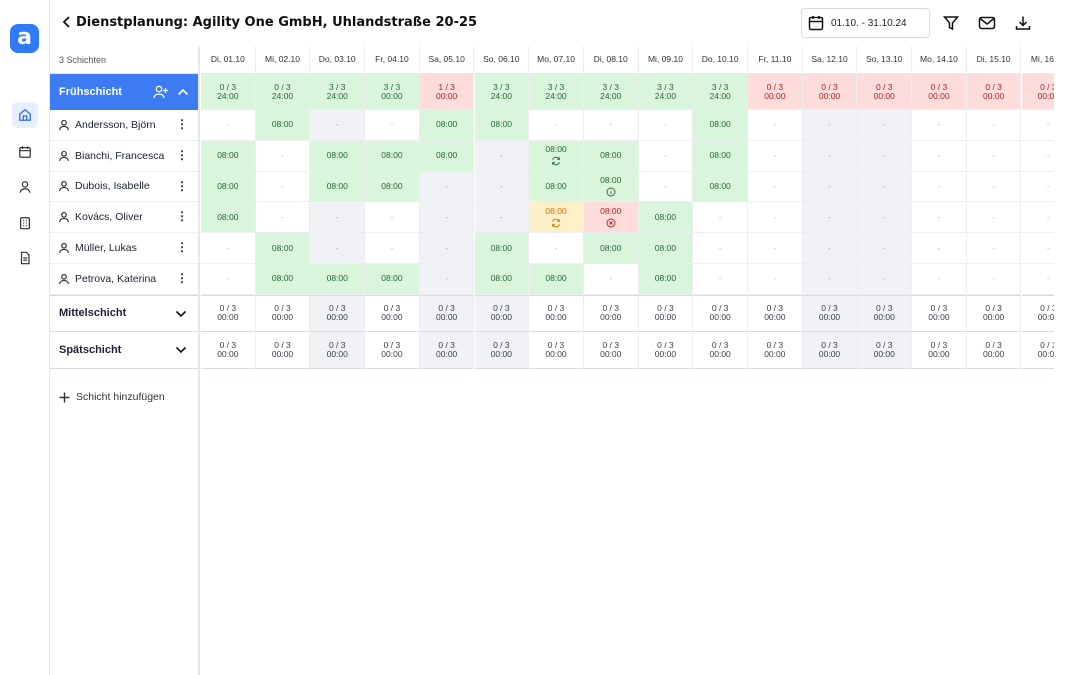  Describe the element at coordinates (25, 258) in the screenshot. I see `sidebar-item-documents` at that location.